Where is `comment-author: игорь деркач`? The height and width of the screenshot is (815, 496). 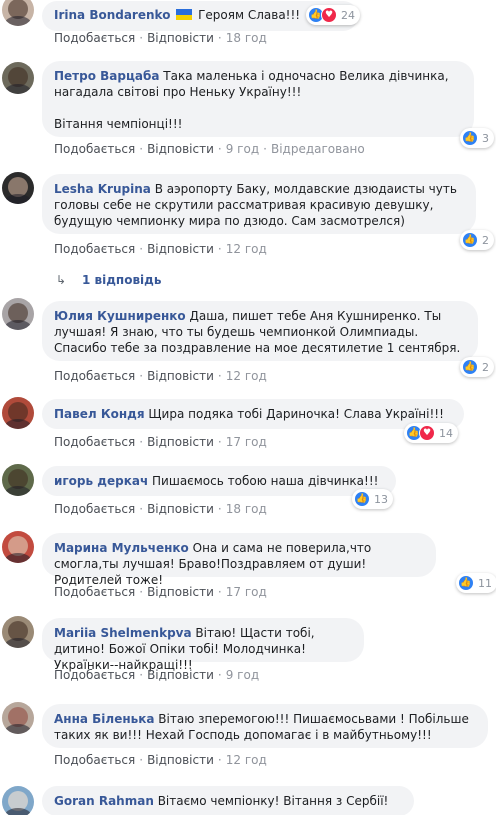 comment-author: игорь деркач is located at coordinates (101, 481).